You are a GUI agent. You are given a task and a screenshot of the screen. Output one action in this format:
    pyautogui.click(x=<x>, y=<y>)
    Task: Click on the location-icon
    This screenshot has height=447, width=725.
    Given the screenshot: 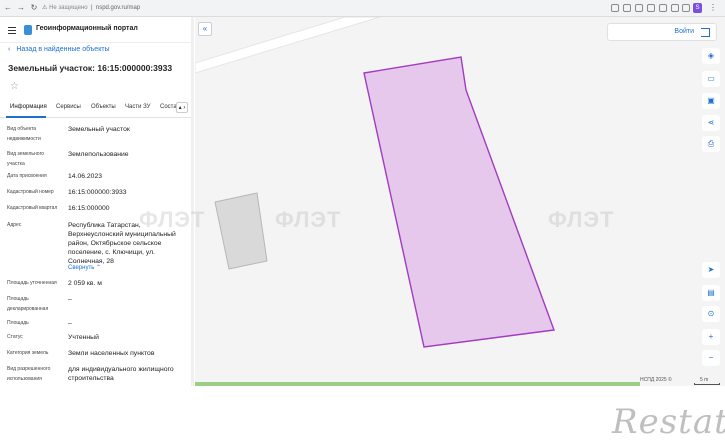 What is the action you would take?
    pyautogui.click(x=639, y=8)
    